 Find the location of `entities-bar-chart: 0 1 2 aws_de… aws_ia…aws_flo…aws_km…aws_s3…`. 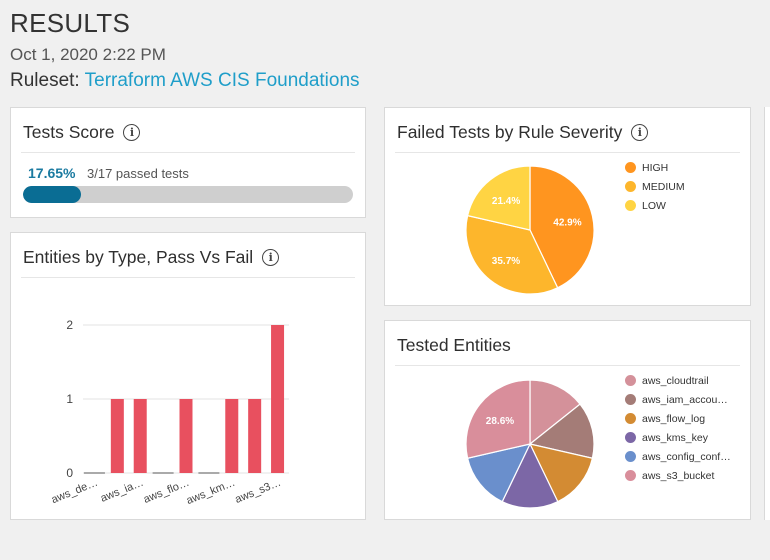

entities-bar-chart: 0 1 2 aws_de… aws_ia…aws_flo…aws_km…aws_s3… is located at coordinates (169, 412).